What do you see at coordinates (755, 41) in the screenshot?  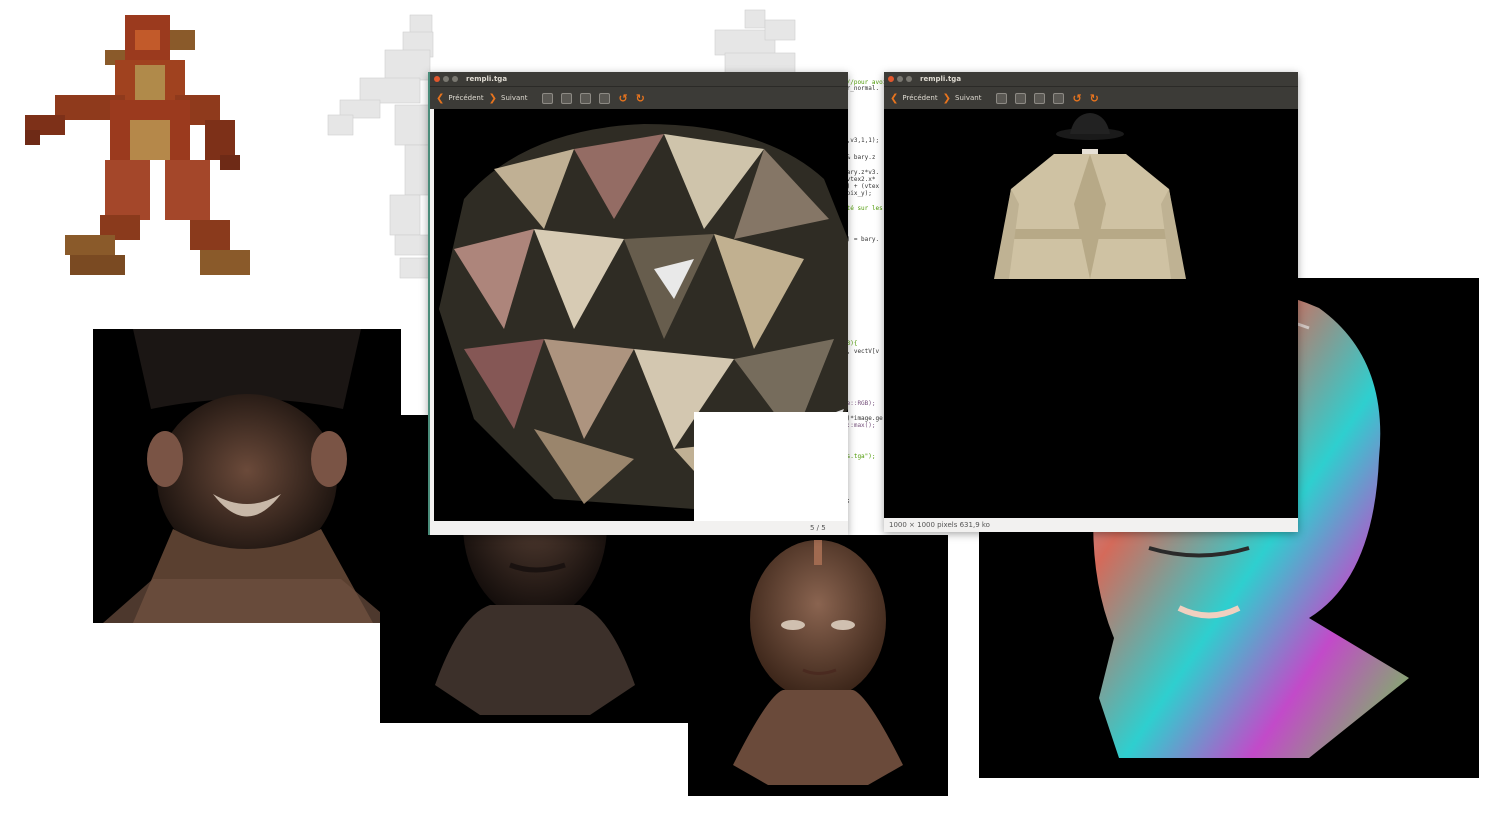 I see `white-voxel-model-right` at bounding box center [755, 41].